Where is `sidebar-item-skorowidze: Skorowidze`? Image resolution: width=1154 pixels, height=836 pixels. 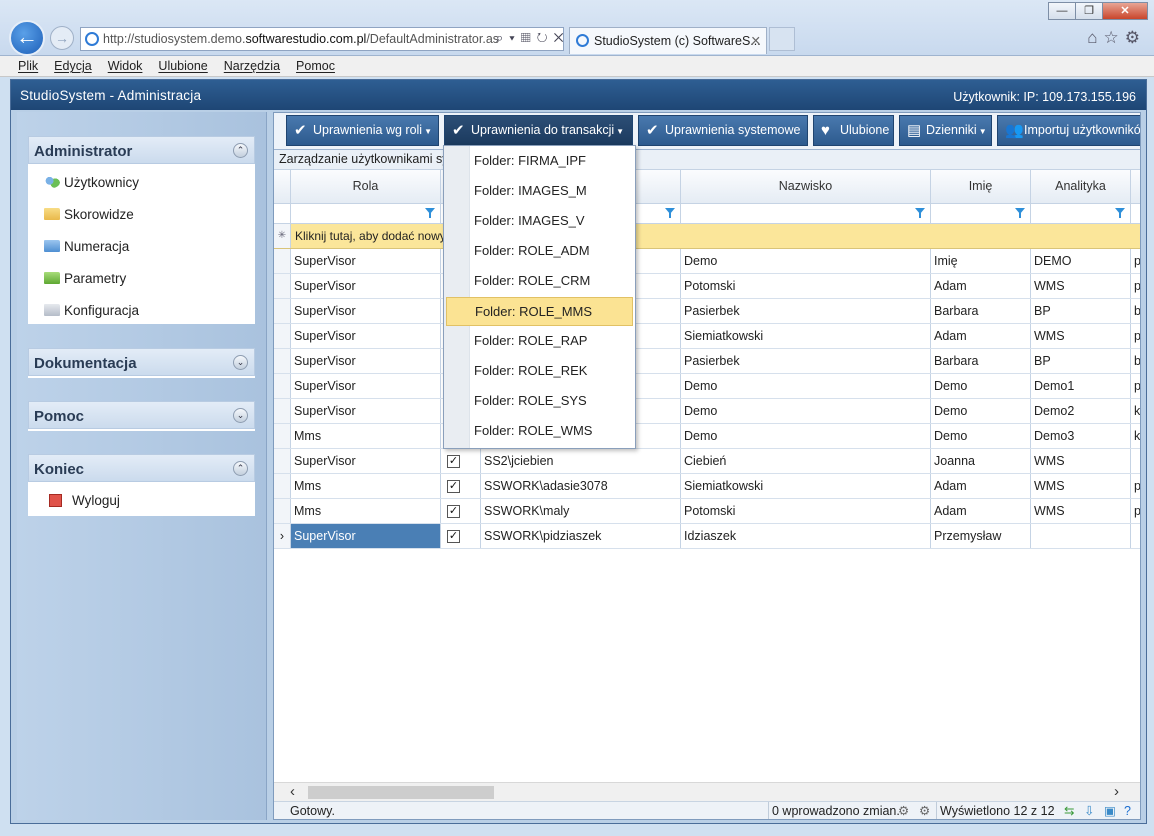
sidebar-item-skorowidze: Skorowidze is located at coordinates (141, 214).